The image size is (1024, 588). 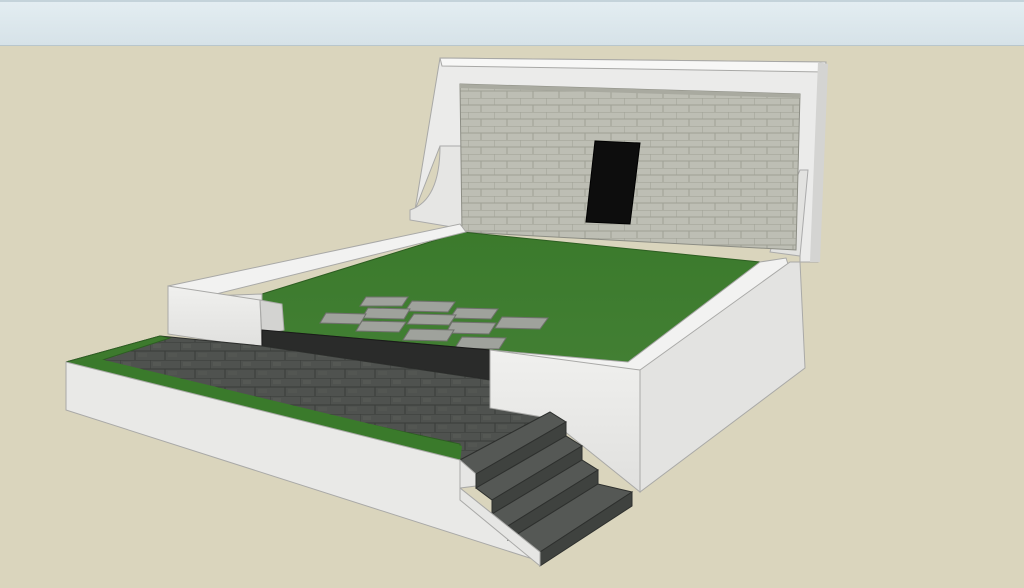 I want to click on door-opening, so click(x=613, y=182).